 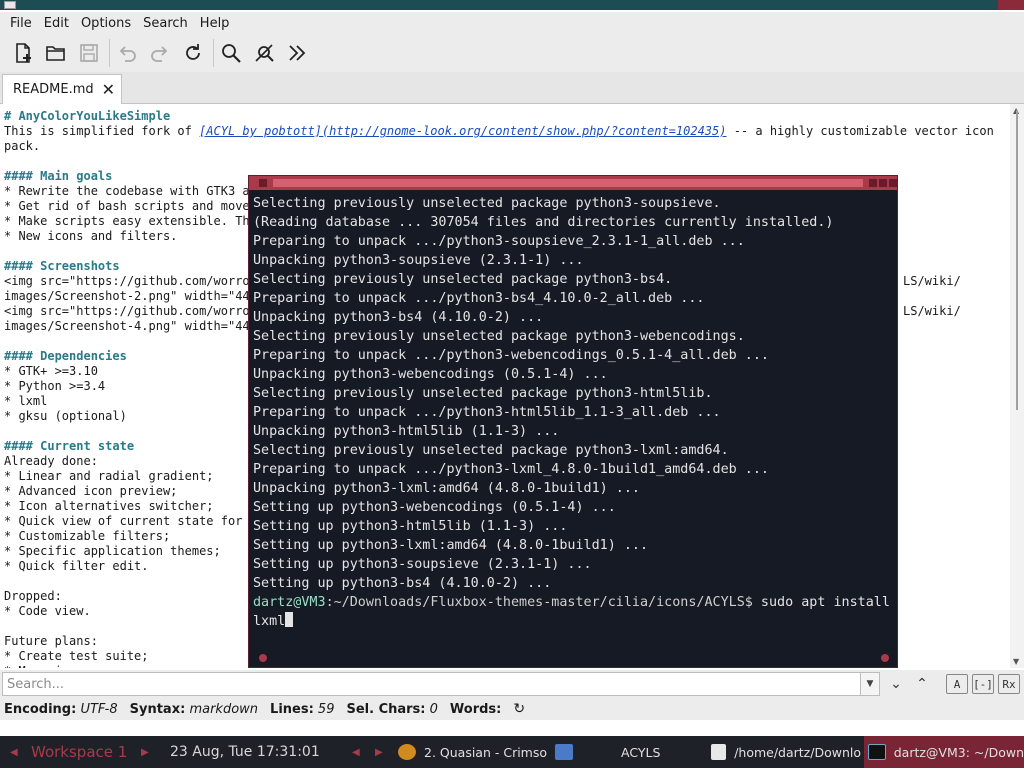 I want to click on search-input, so click(x=432, y=684).